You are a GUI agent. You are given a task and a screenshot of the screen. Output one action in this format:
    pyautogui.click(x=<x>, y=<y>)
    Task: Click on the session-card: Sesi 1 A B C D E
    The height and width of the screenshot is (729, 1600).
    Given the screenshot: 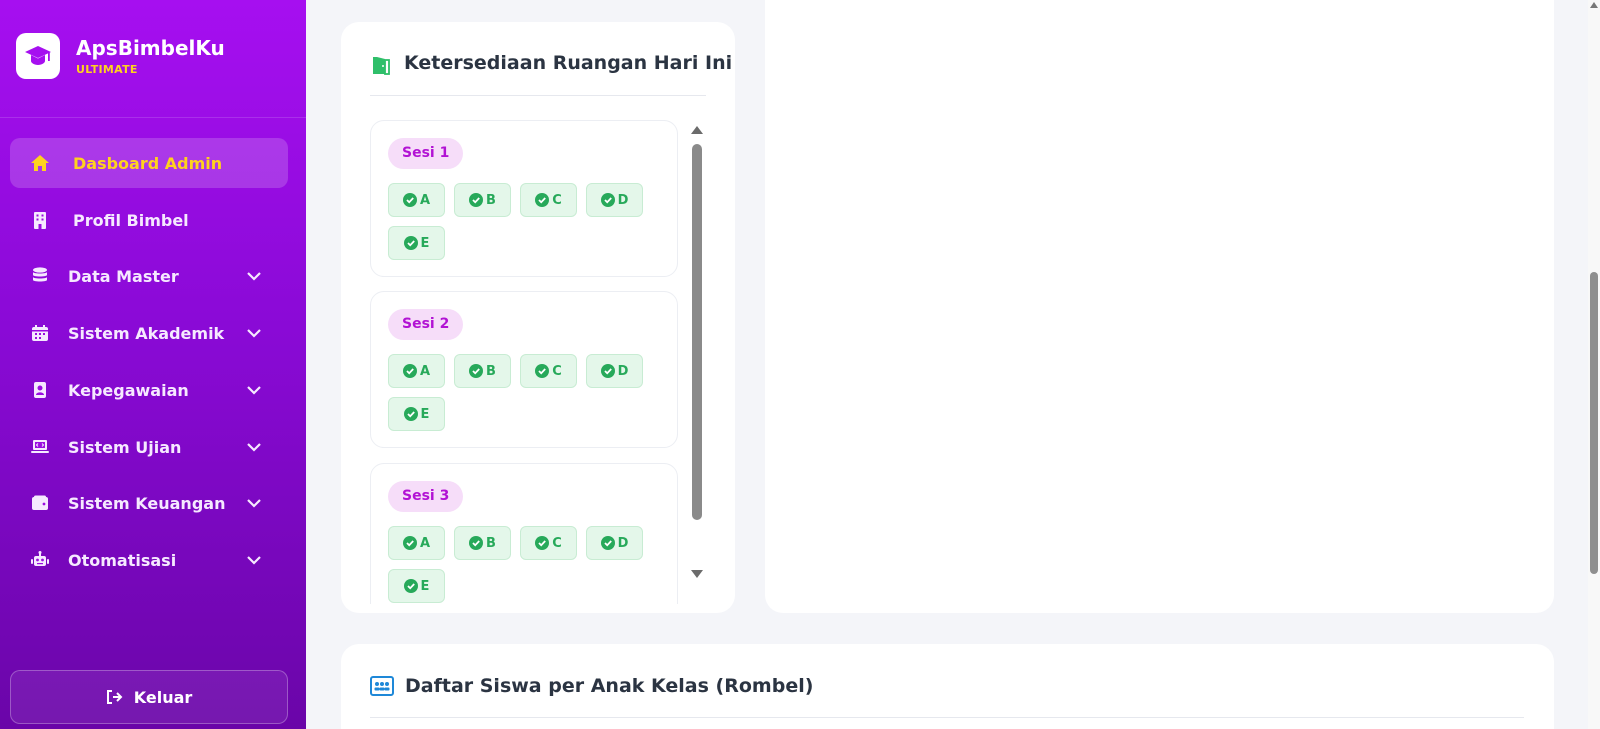 What is the action you would take?
    pyautogui.click(x=524, y=198)
    